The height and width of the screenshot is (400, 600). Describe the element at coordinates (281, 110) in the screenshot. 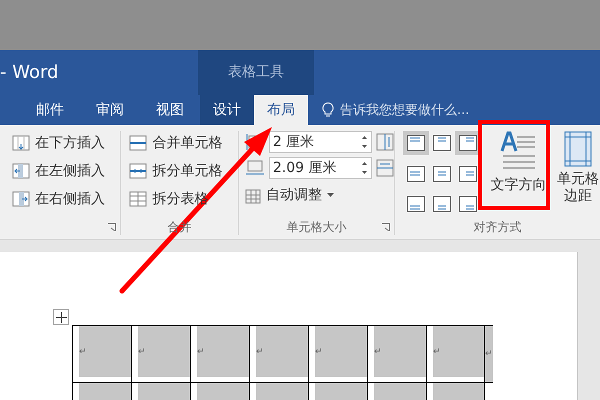

I see `ribbon-tab: 布局` at that location.